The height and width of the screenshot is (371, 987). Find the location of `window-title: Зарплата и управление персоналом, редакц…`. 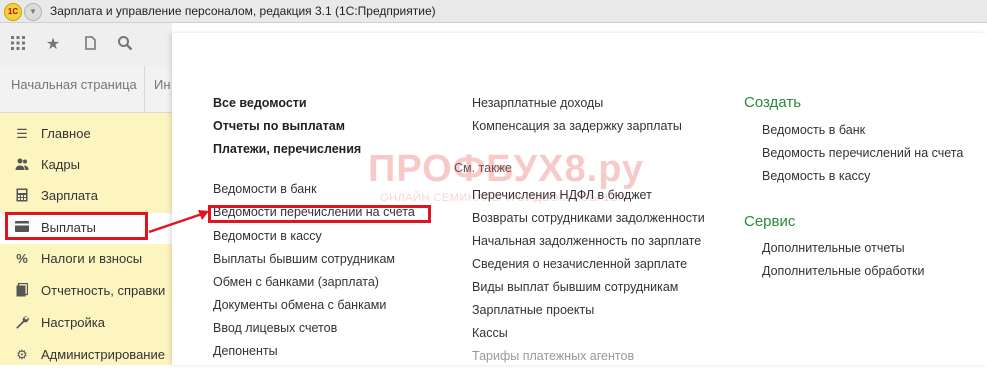

window-title: Зарплата и управление персоналом, редакц… is located at coordinates (243, 11).